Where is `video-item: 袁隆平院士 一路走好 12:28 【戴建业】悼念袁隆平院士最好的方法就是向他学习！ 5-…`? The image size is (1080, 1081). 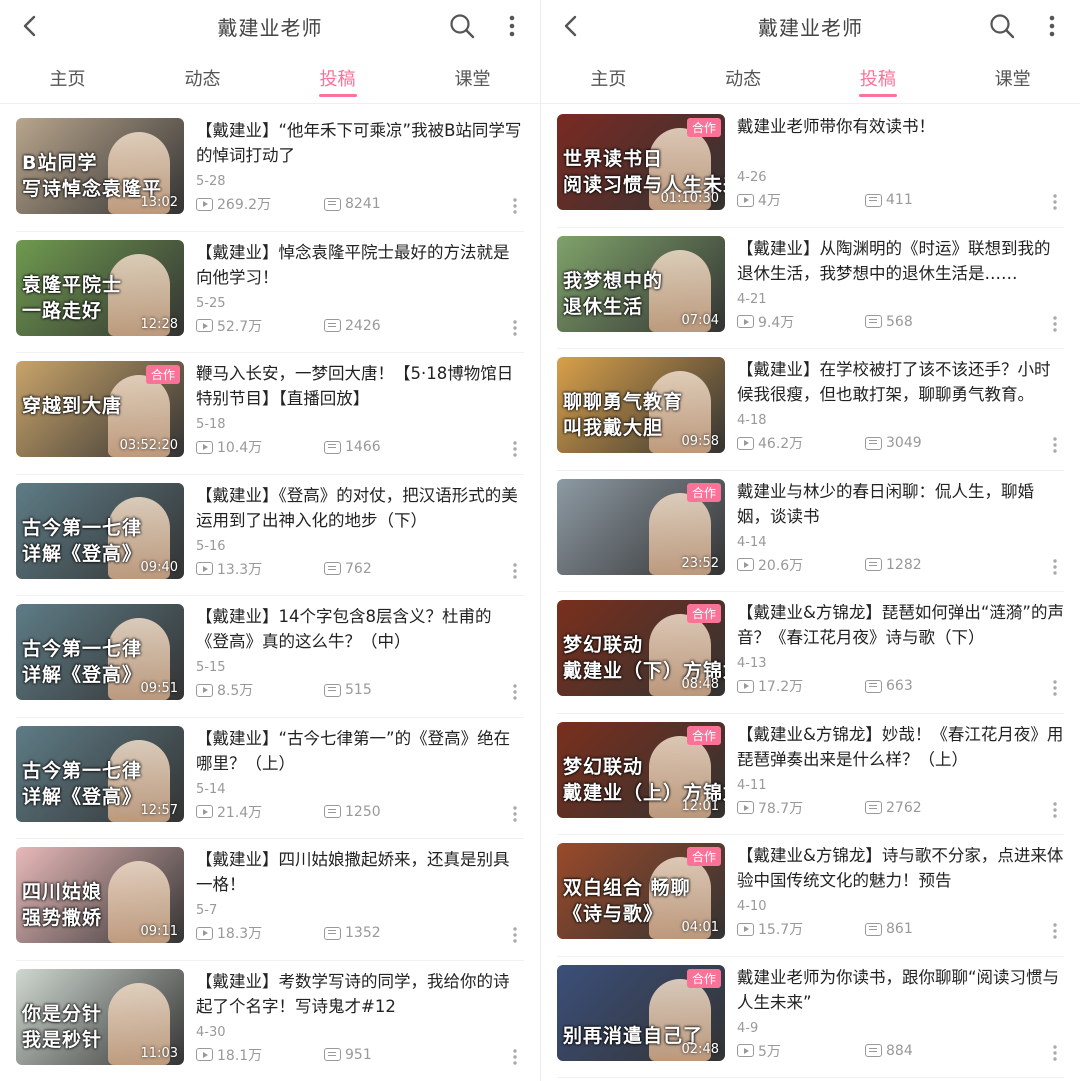 video-item: 袁隆平院士 一路走好 12:28 【戴建业】悼念袁隆平院士最好的方法就是向他学习！ 5-… is located at coordinates (270, 300).